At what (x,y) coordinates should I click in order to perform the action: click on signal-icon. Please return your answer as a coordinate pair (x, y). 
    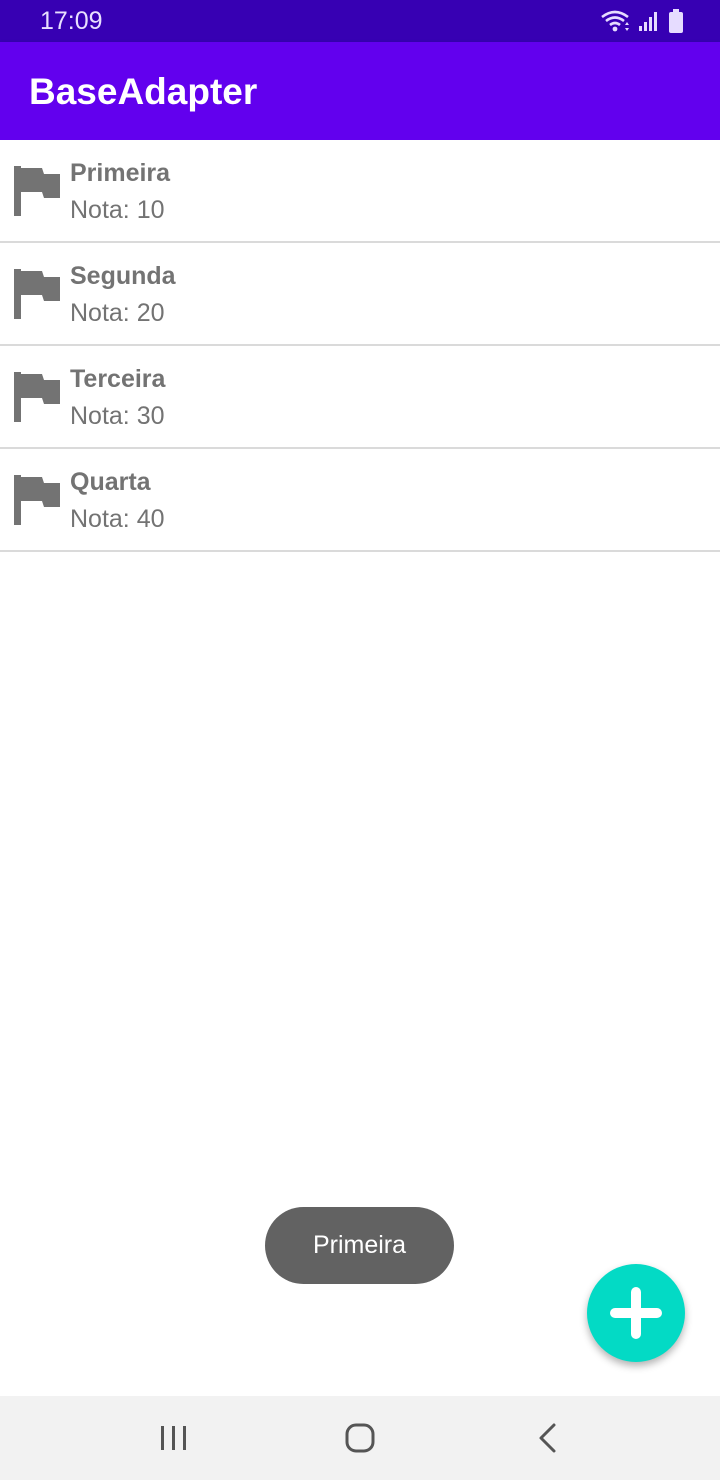
    Looking at the image, I should click on (648, 21).